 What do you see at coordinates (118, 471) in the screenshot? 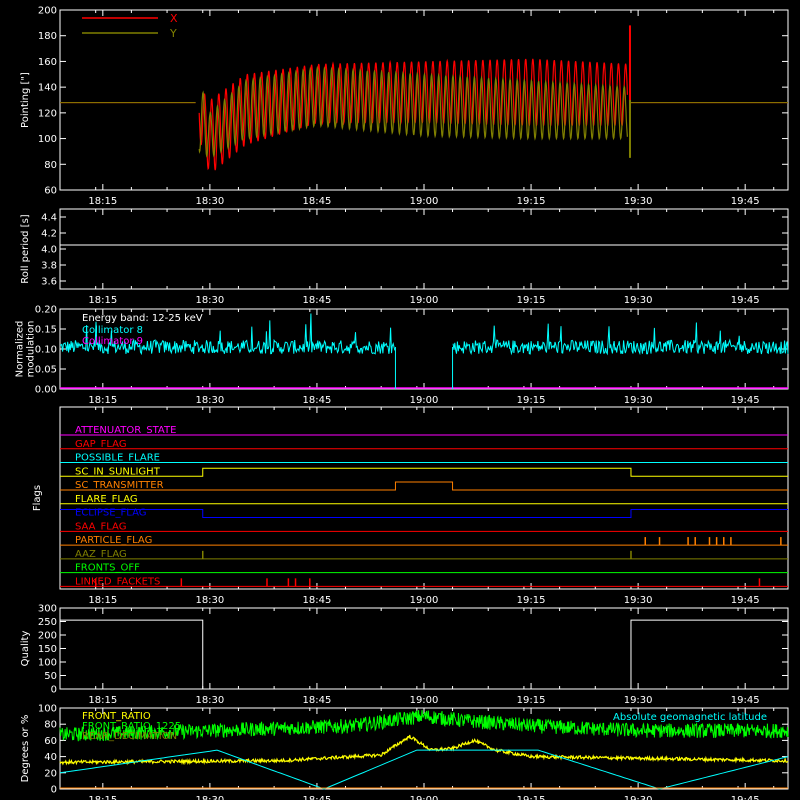
I see `flag-label: SC_IN_SUNLIGHT` at bounding box center [118, 471].